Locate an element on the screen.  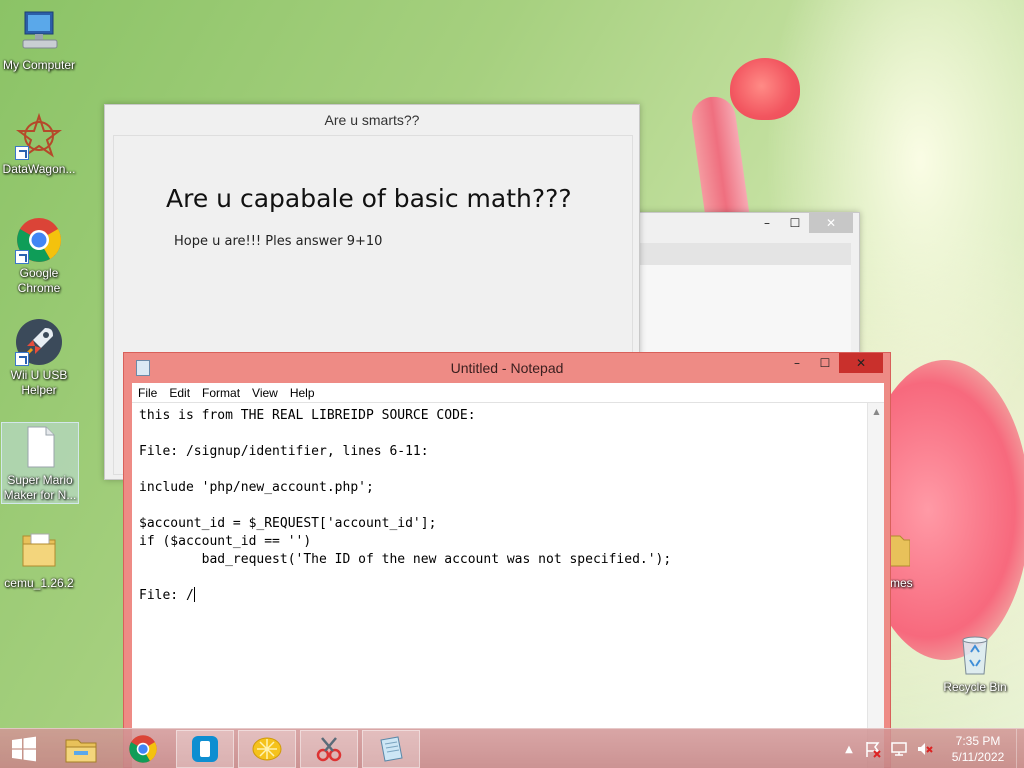
taskbar-lemon-app is located at coordinates (267, 749).